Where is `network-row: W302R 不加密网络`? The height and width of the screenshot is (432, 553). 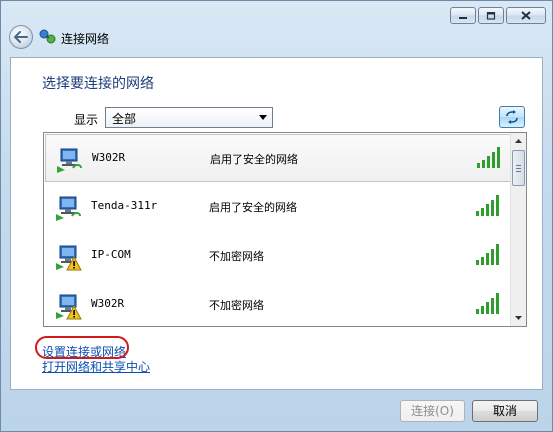
network-row: W302R 不加密网络 is located at coordinates (278, 303).